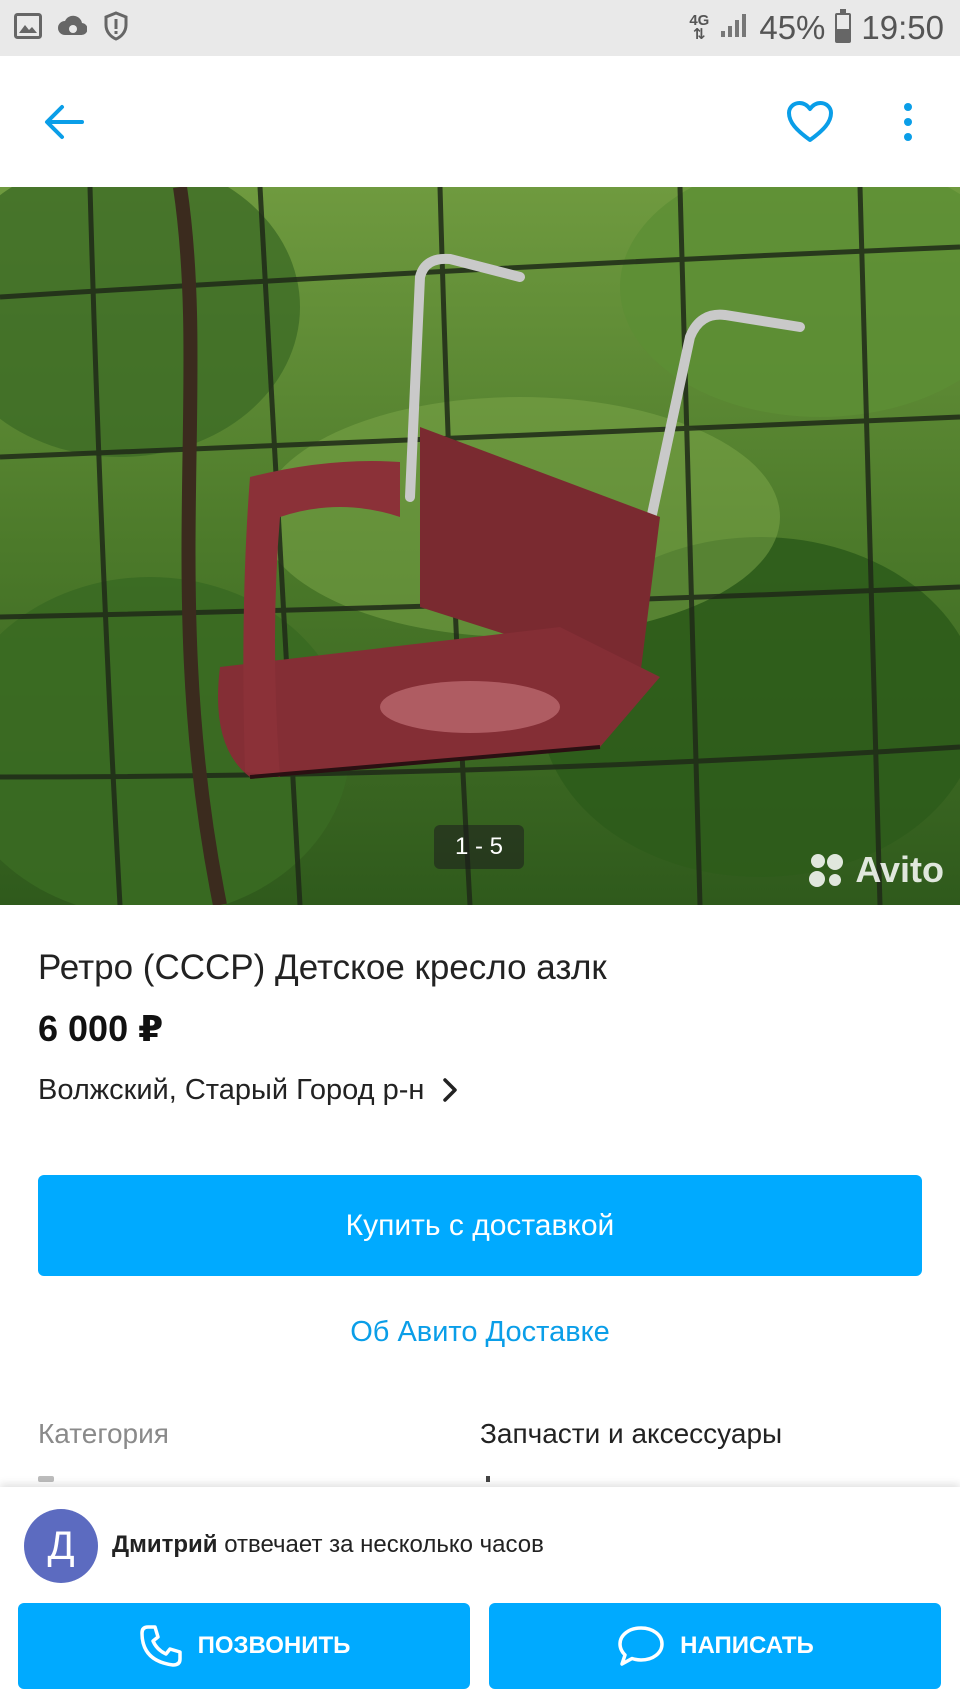 Image resolution: width=960 pixels, height=1707 pixels. Describe the element at coordinates (384, 1544) in the screenshot. I see `seller-response-time: отвечает за несколько часов` at that location.